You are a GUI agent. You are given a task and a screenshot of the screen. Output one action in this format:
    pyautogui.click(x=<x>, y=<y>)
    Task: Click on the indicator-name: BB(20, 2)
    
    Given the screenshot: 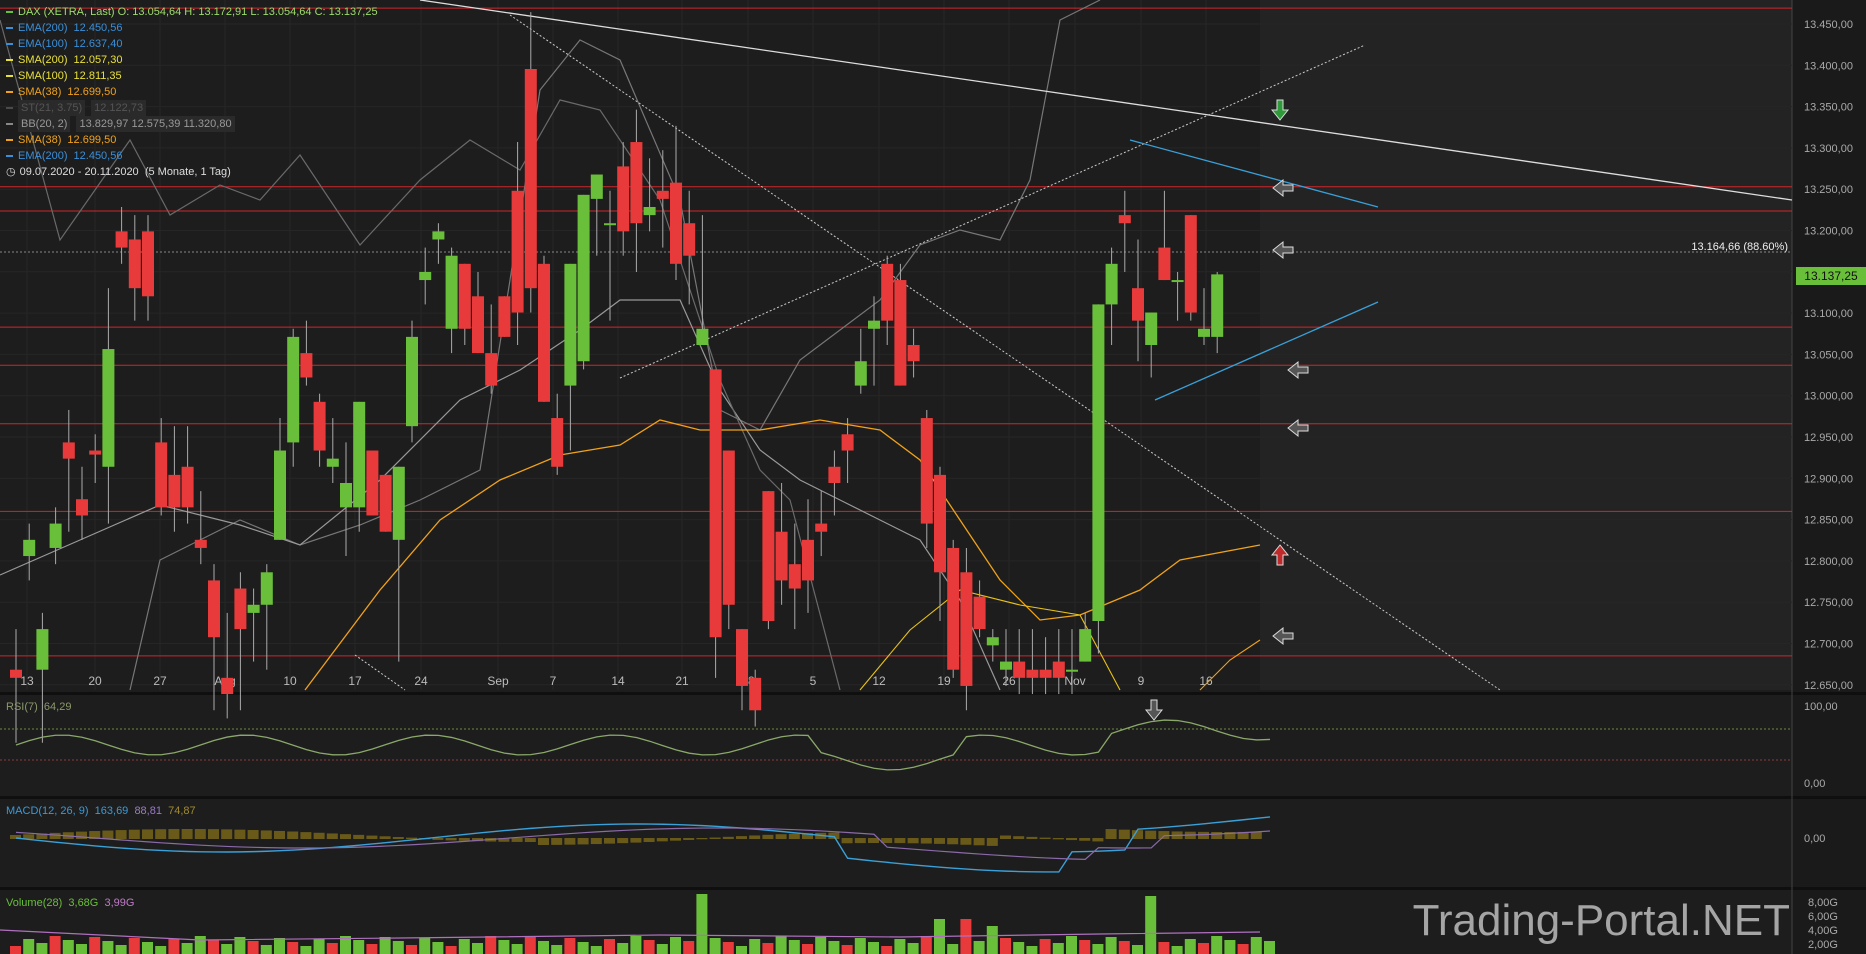 What is the action you would take?
    pyautogui.click(x=44, y=124)
    